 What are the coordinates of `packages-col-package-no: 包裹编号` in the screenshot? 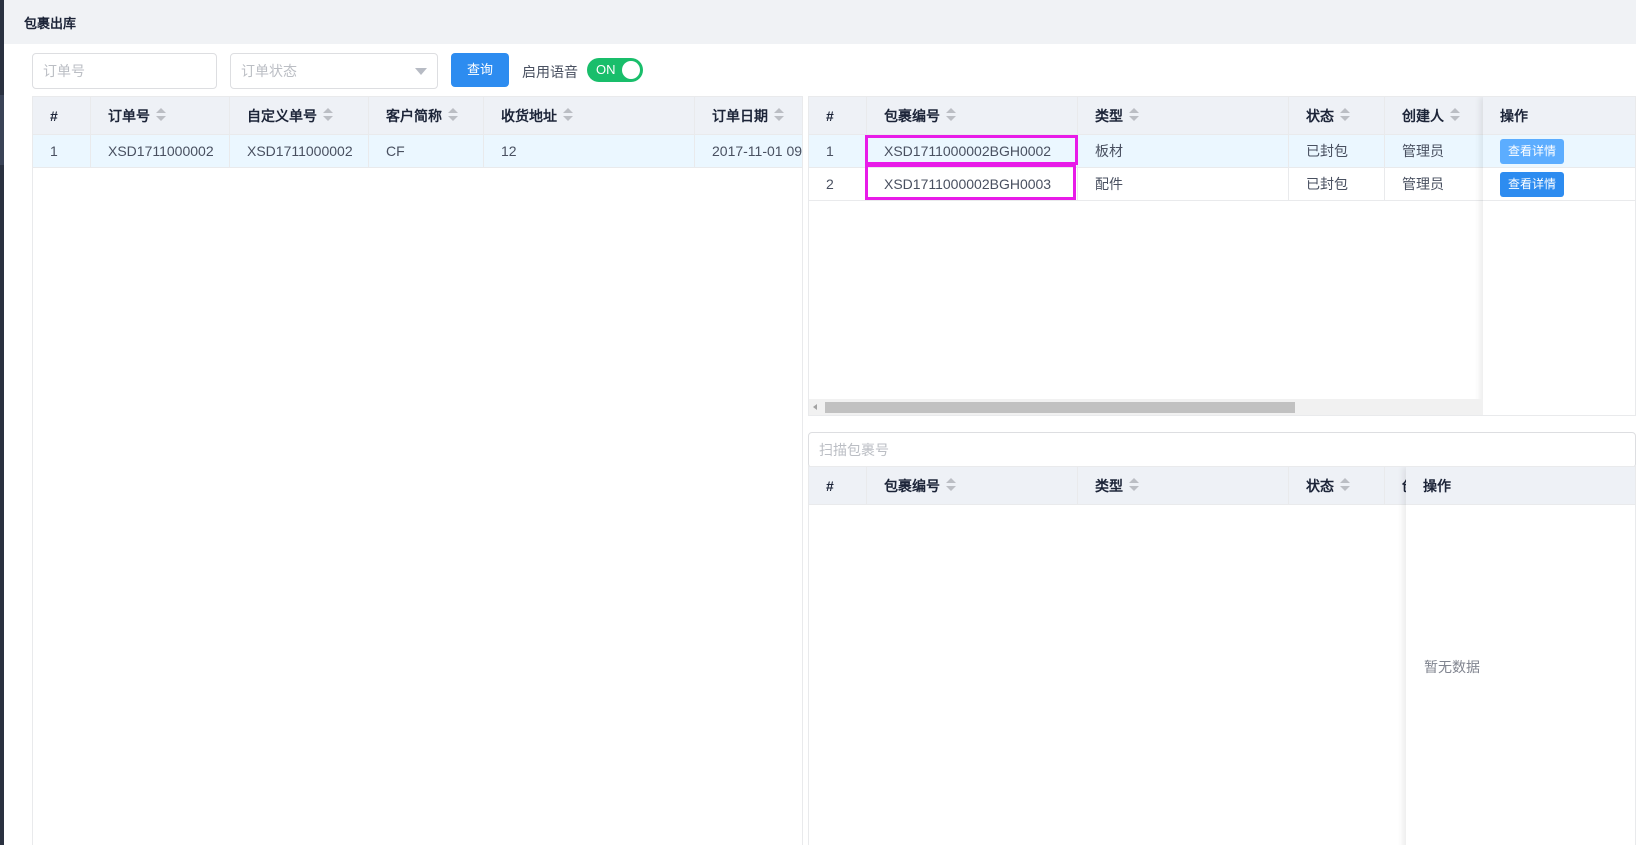 It's located at (972, 116).